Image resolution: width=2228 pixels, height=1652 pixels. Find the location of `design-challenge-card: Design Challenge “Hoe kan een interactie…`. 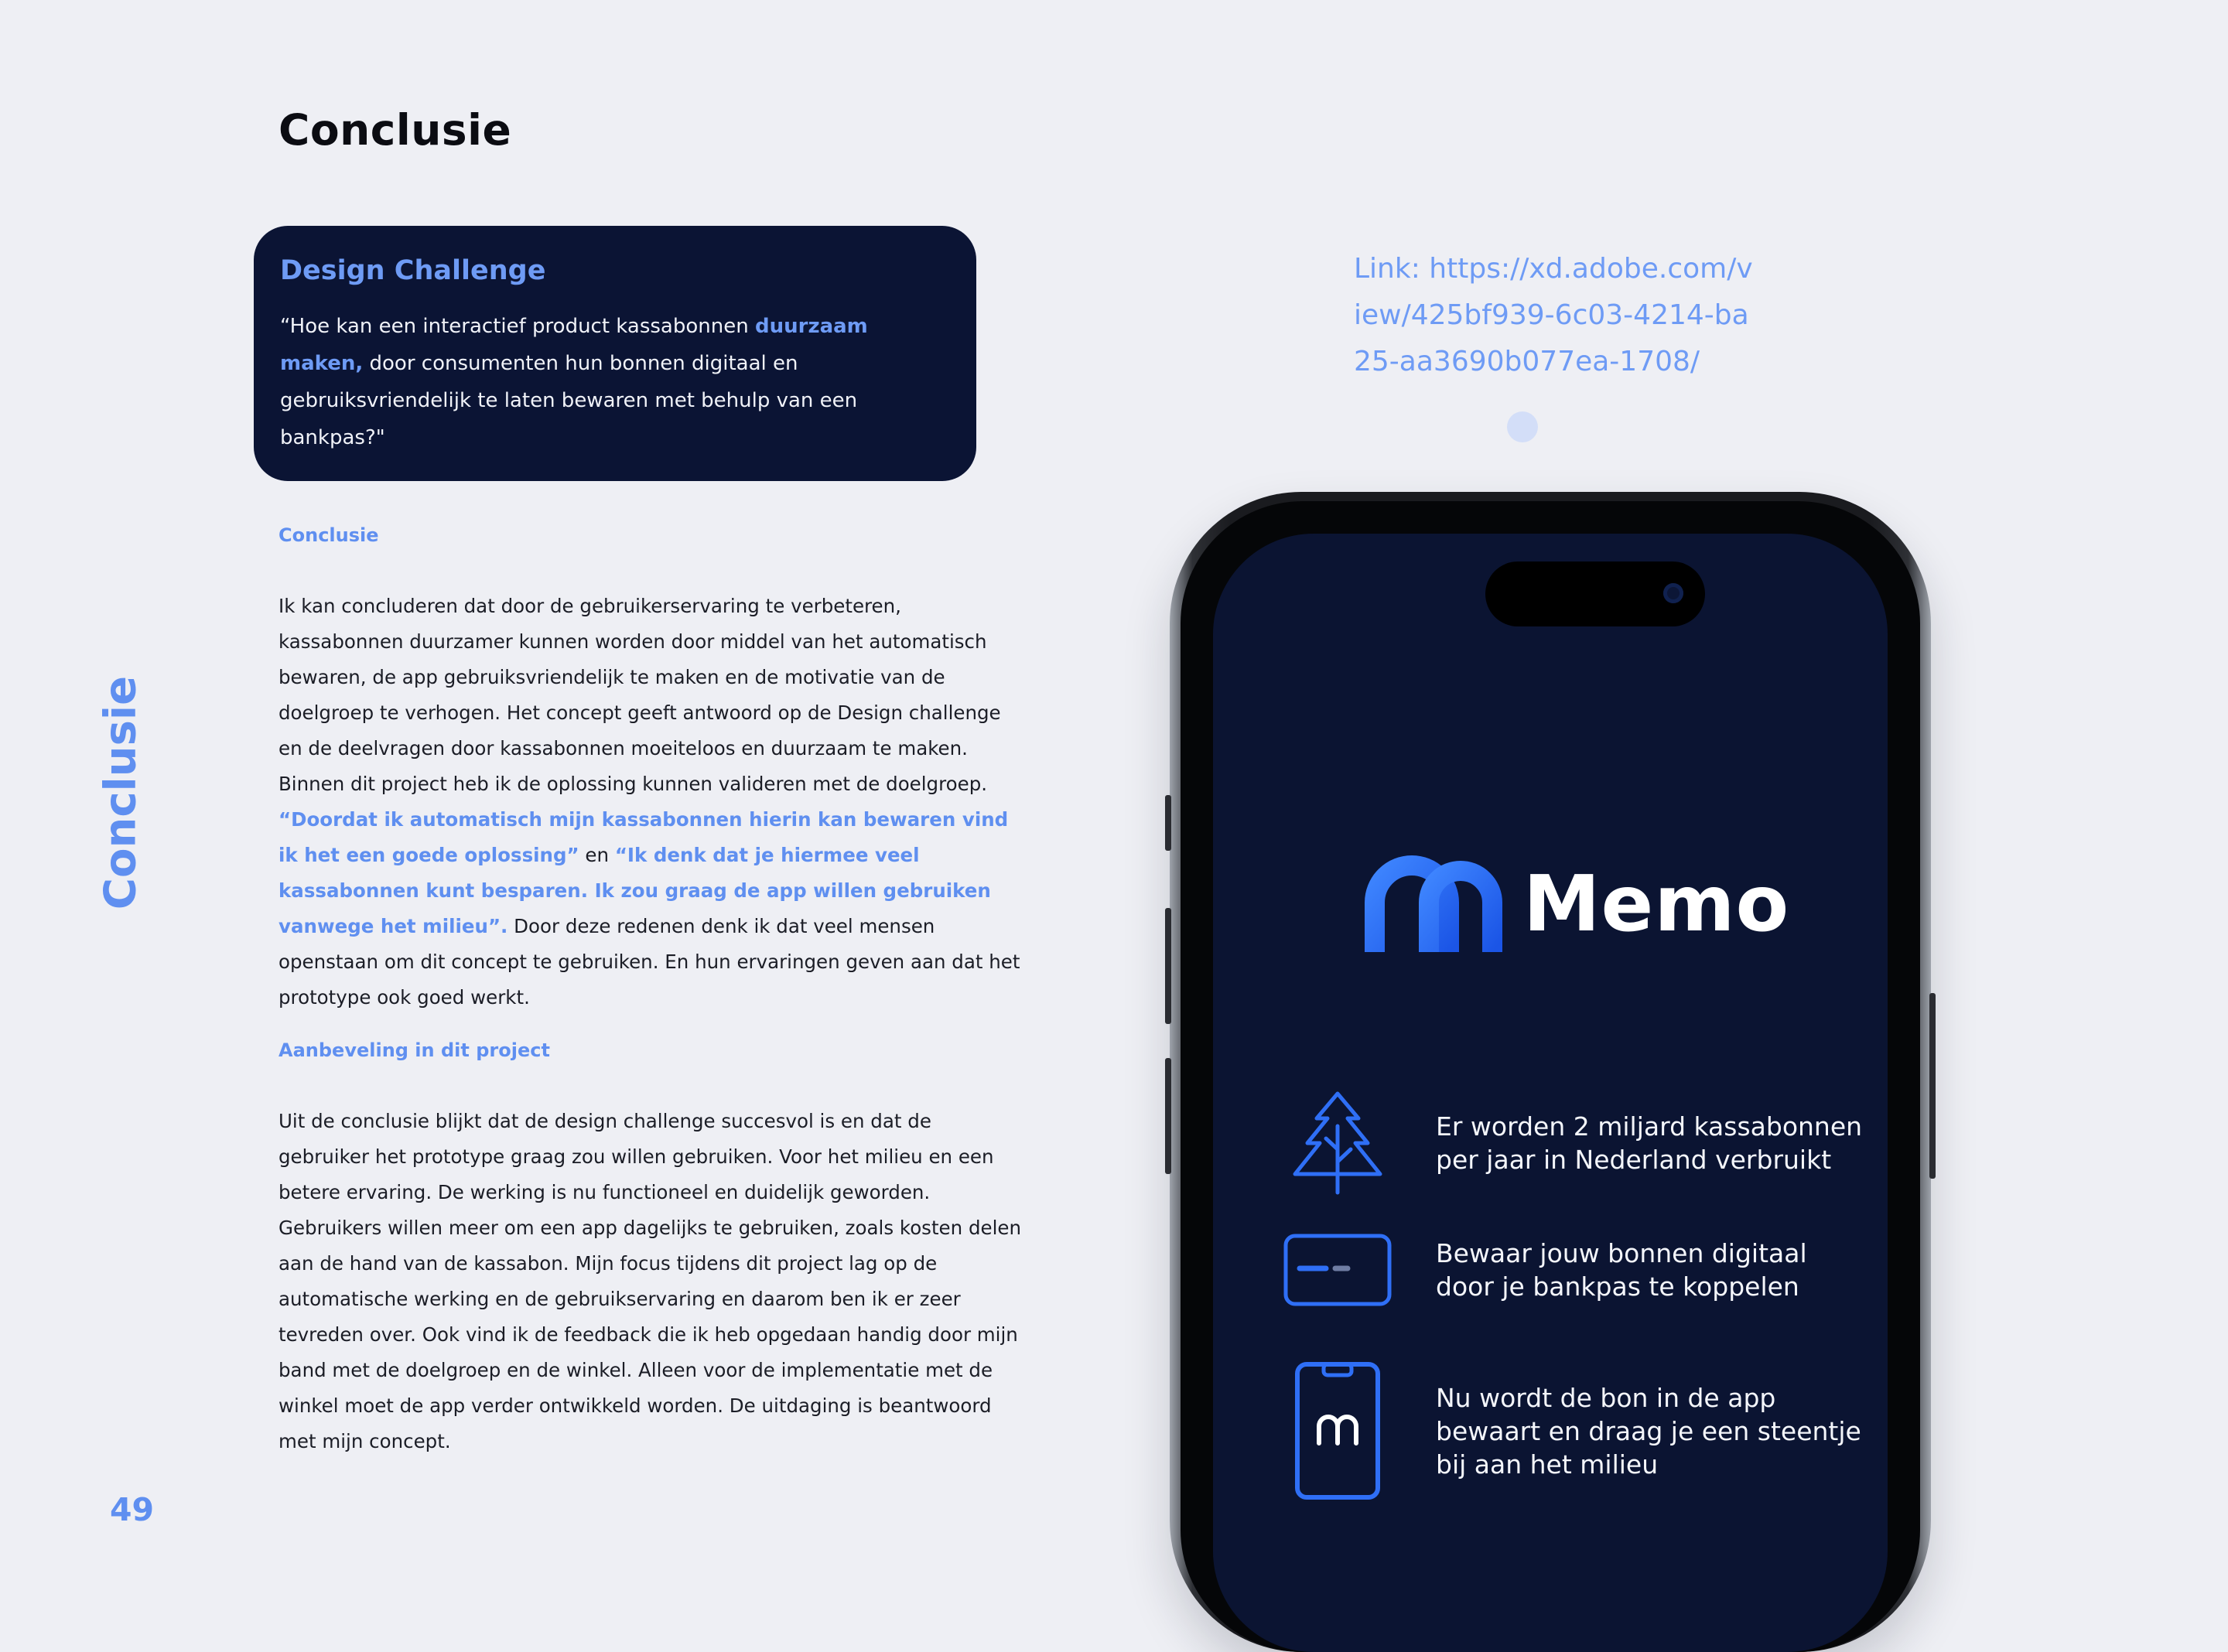

design-challenge-card: Design Challenge “Hoe kan een interactie… is located at coordinates (615, 353).